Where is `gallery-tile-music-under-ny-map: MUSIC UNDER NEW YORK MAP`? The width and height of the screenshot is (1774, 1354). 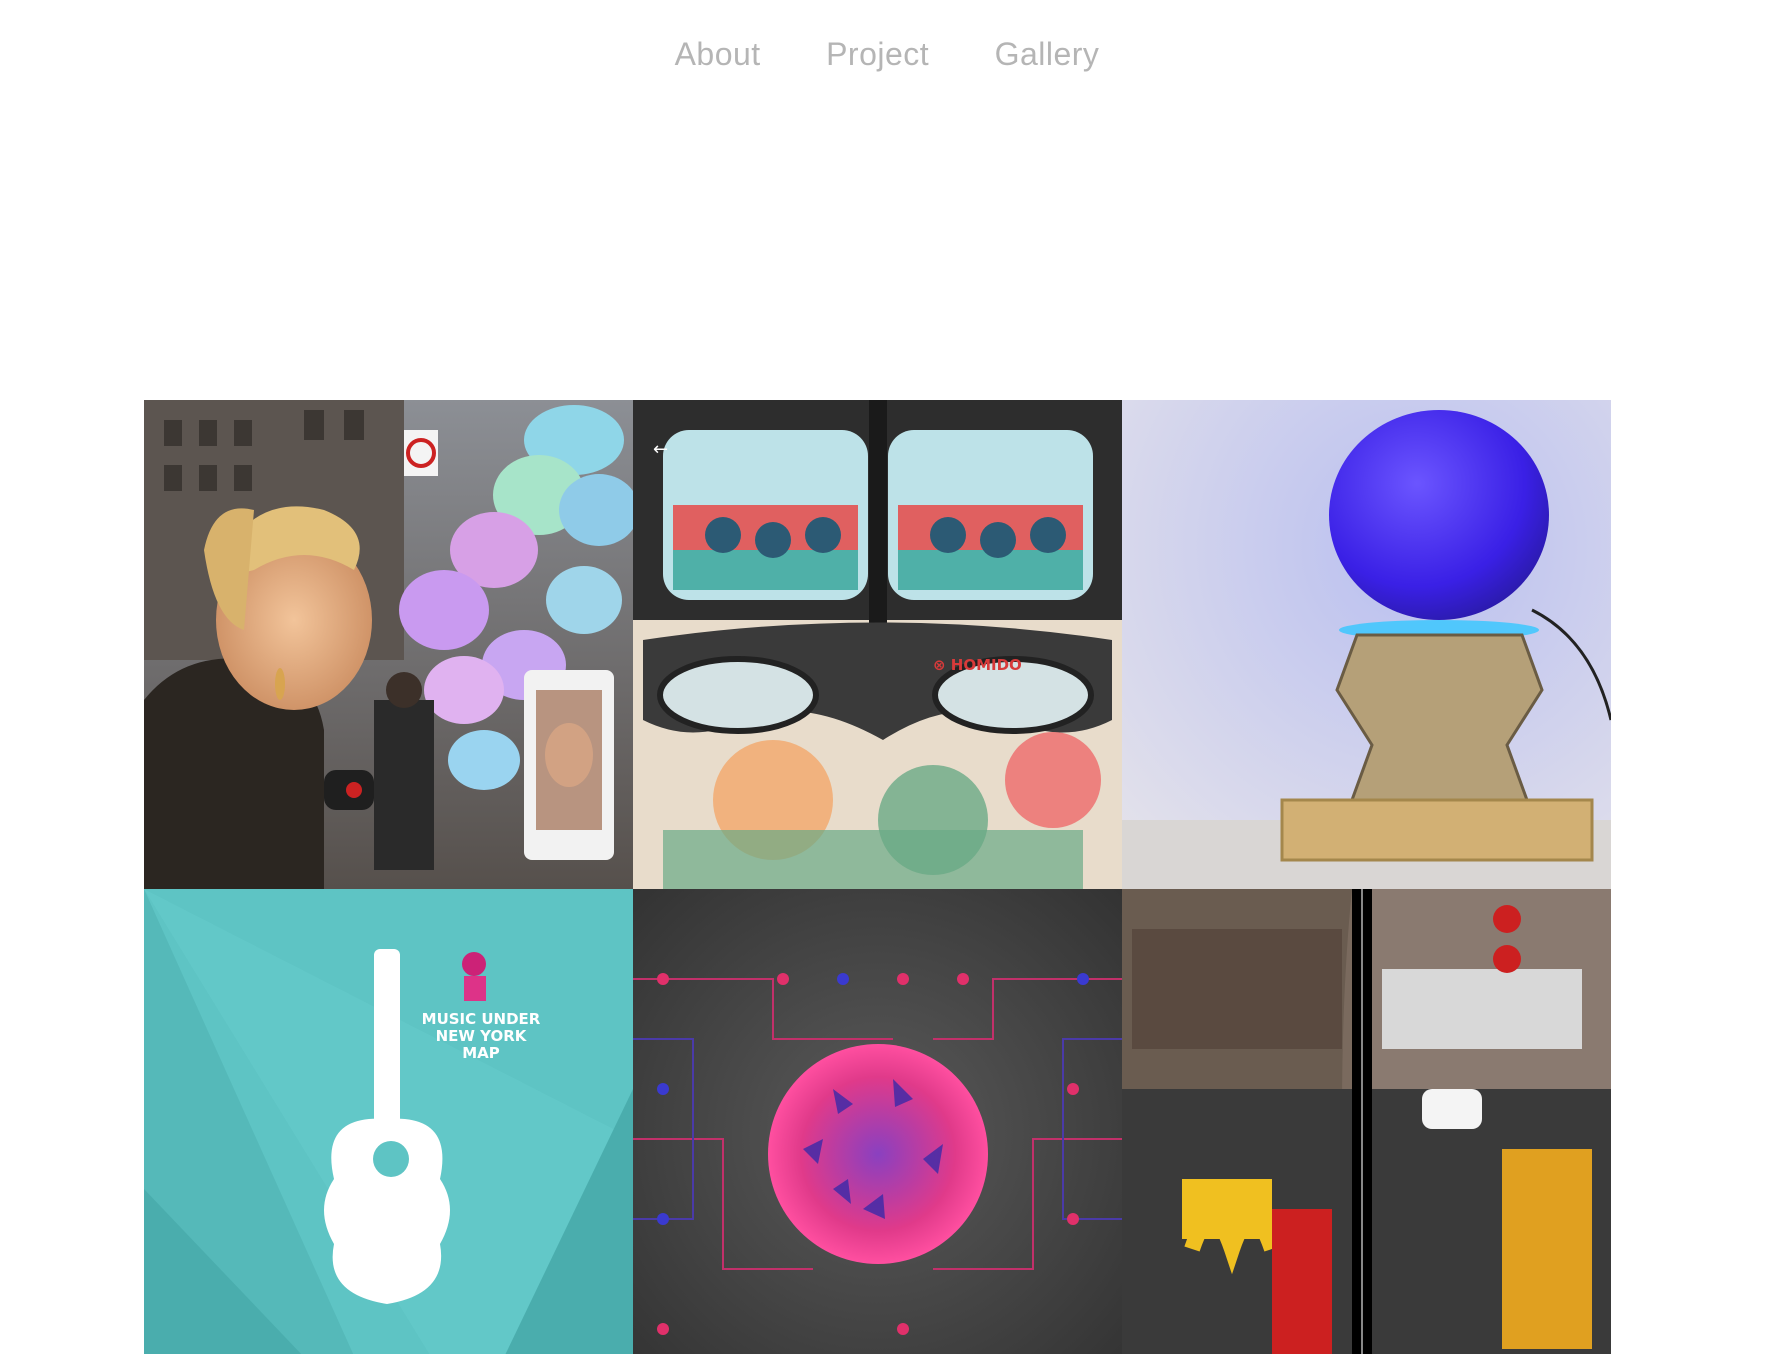
gallery-tile-music-under-ny-map: MUSIC UNDER NEW YORK MAP is located at coordinates (388, 1121).